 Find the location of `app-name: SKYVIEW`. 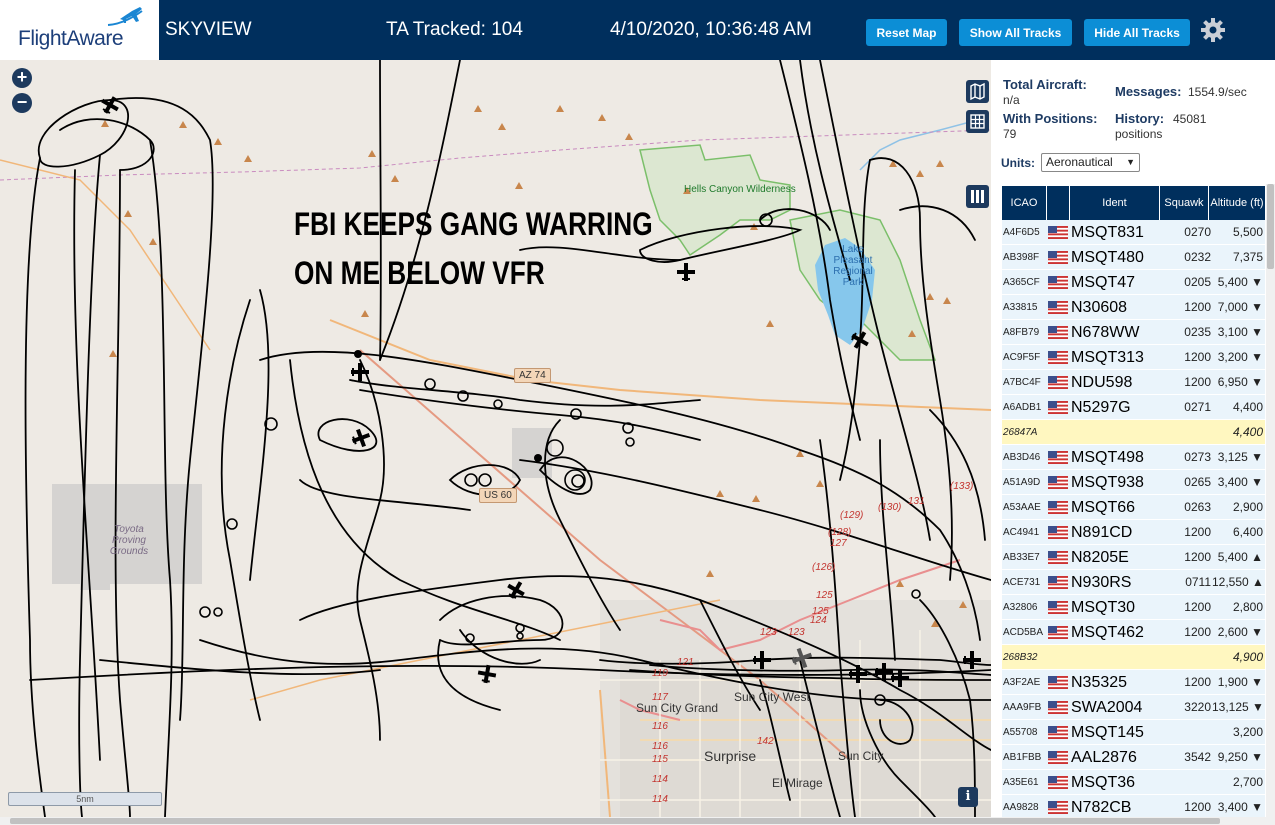

app-name: SKYVIEW is located at coordinates (208, 29).